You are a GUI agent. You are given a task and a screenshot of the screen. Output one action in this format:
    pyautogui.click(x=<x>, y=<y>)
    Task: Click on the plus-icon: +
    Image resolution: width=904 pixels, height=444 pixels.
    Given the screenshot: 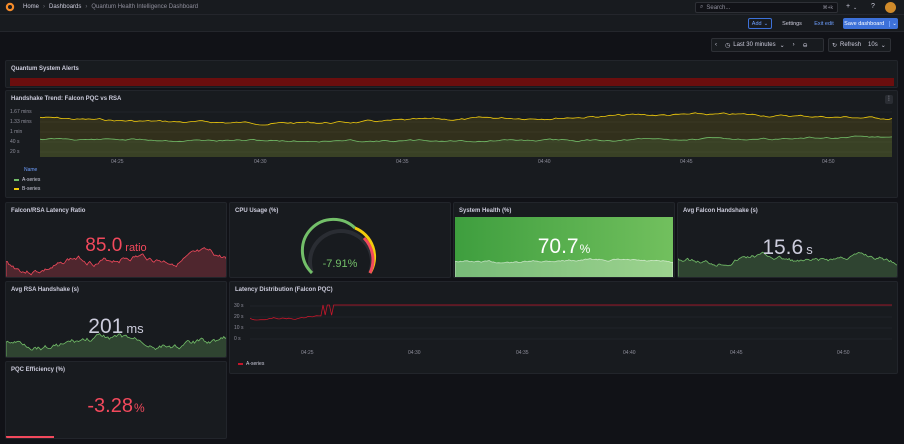 What is the action you would take?
    pyautogui.click(x=848, y=6)
    